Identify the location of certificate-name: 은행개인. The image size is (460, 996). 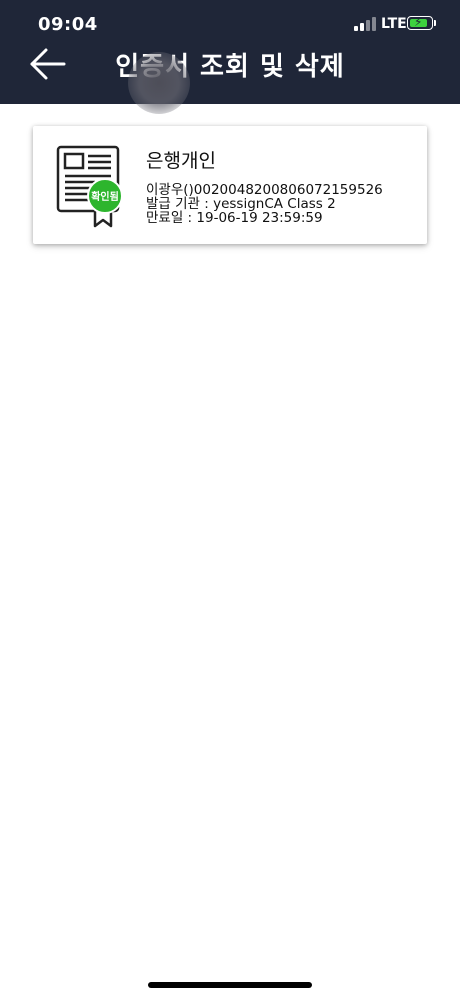
(181, 161).